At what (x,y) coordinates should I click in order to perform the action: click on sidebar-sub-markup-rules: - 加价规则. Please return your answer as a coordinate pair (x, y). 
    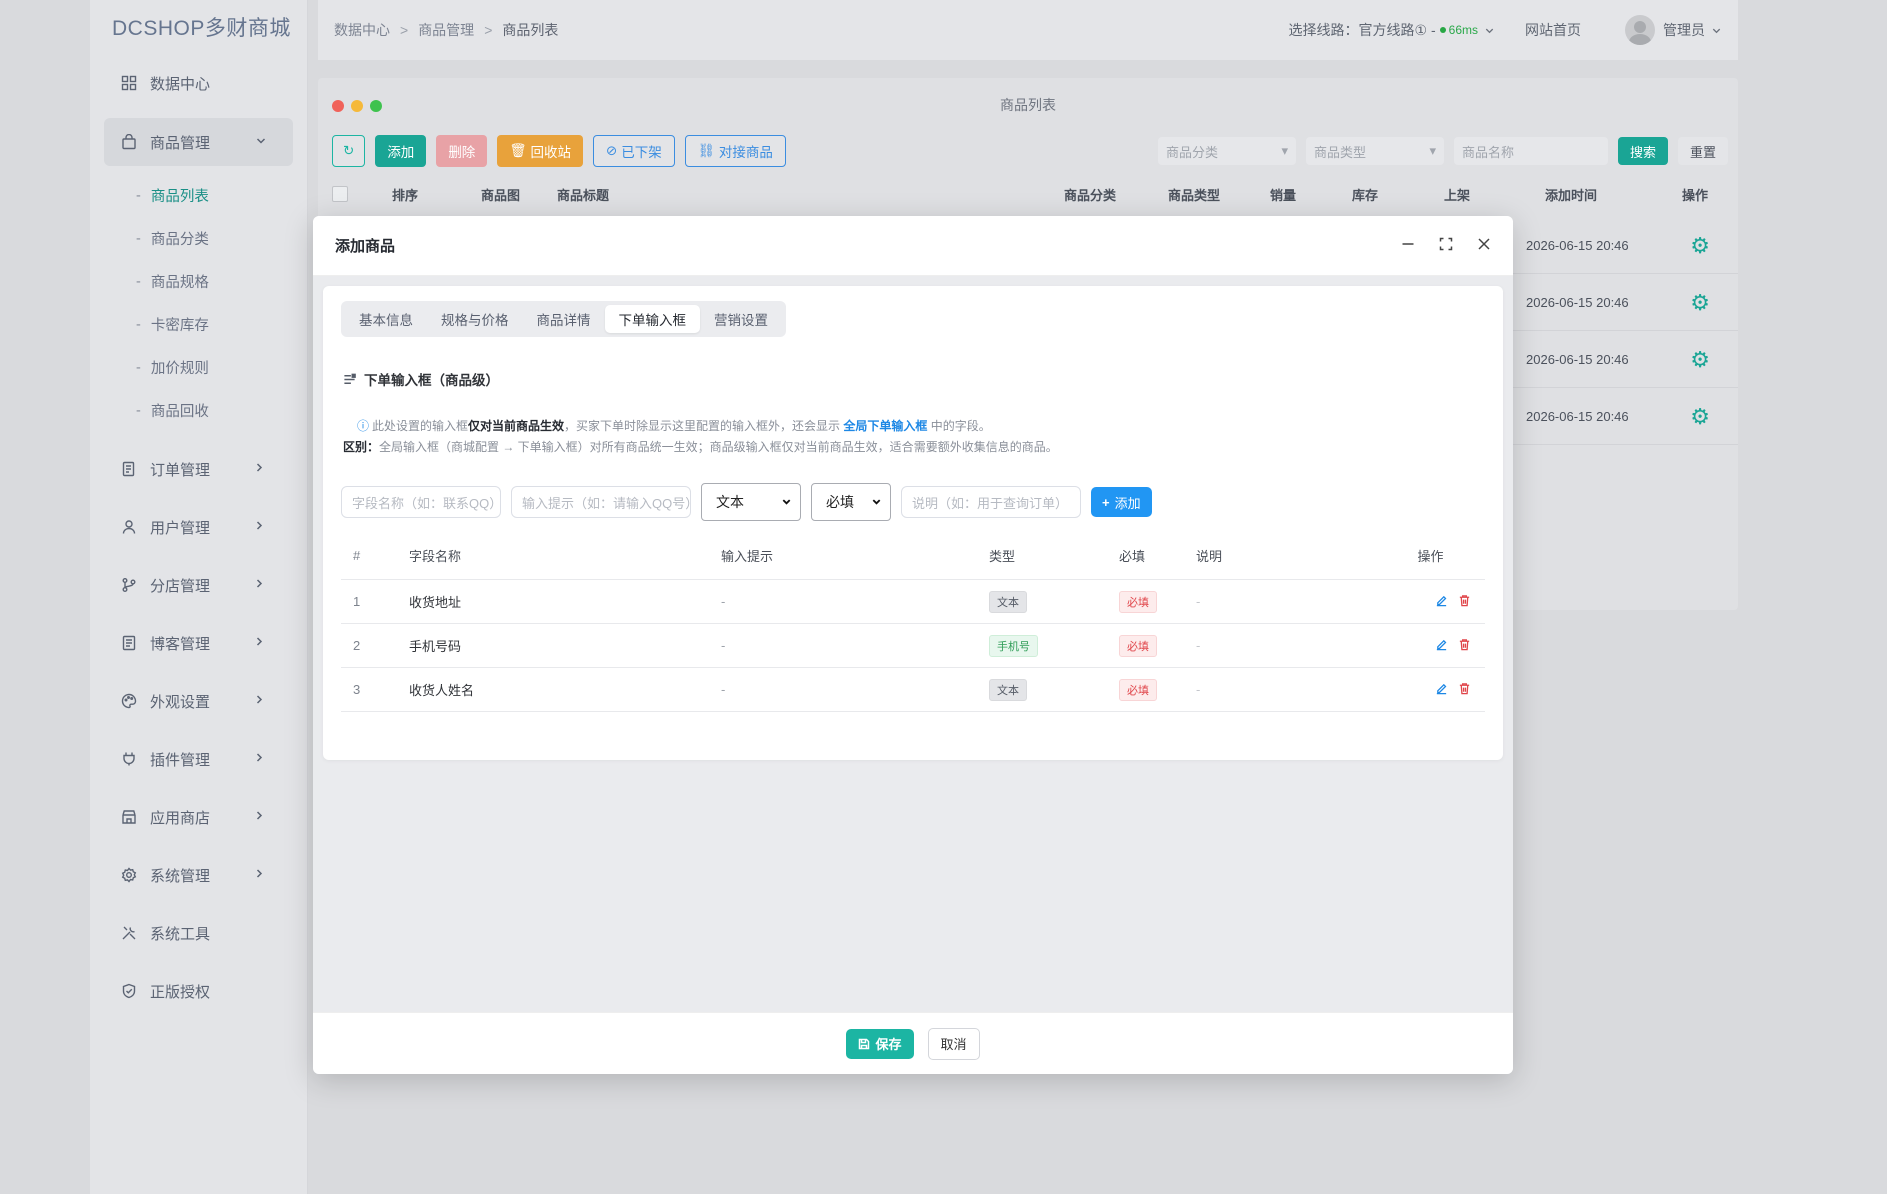
    Looking at the image, I should click on (198, 367).